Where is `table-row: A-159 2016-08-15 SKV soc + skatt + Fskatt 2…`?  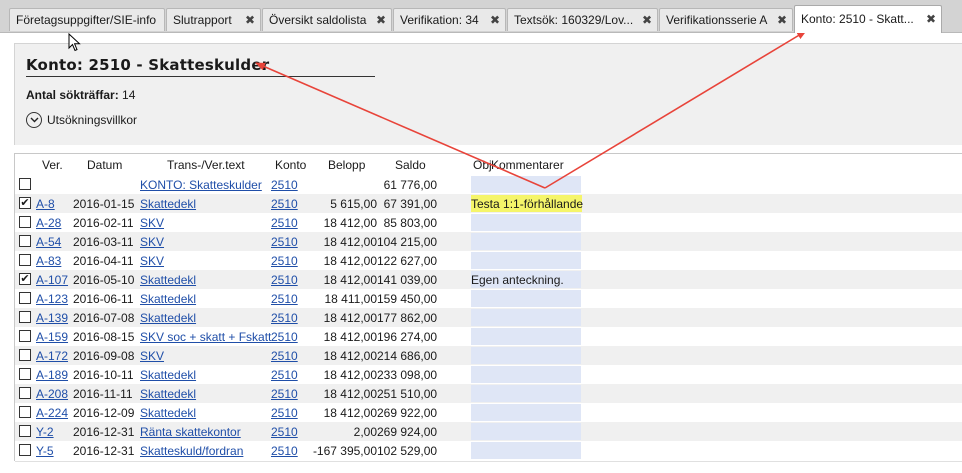
table-row: A-159 2016-08-15 SKV soc + skatt + Fskatt 2… is located at coordinates (488, 336).